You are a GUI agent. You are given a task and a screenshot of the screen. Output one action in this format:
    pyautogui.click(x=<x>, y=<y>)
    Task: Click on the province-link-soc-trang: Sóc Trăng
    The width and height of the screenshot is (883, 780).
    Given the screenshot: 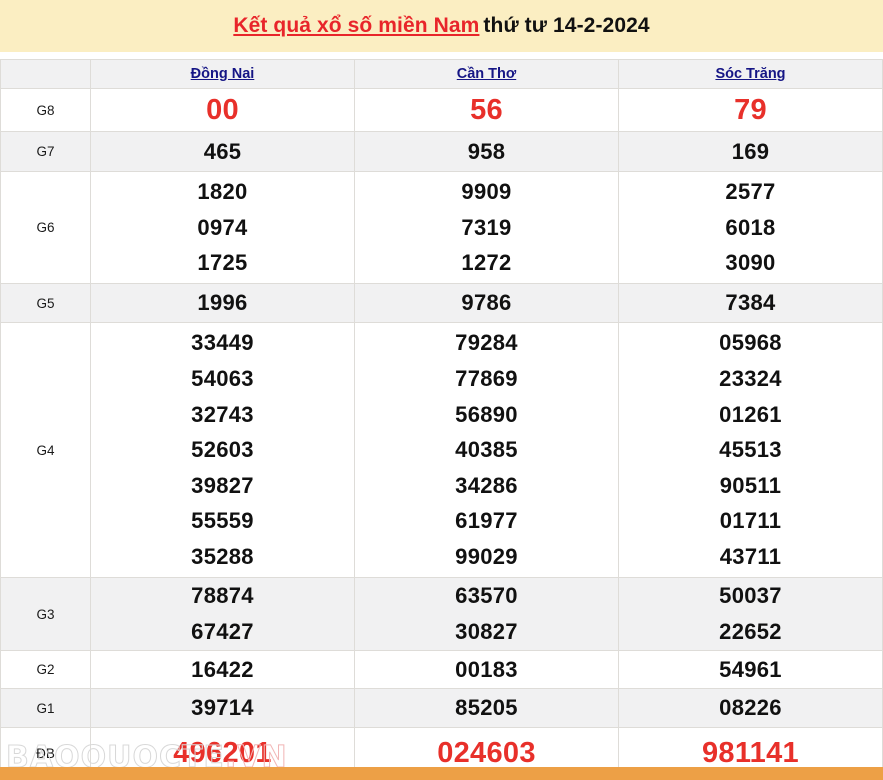 What is the action you would take?
    pyautogui.click(x=750, y=74)
    